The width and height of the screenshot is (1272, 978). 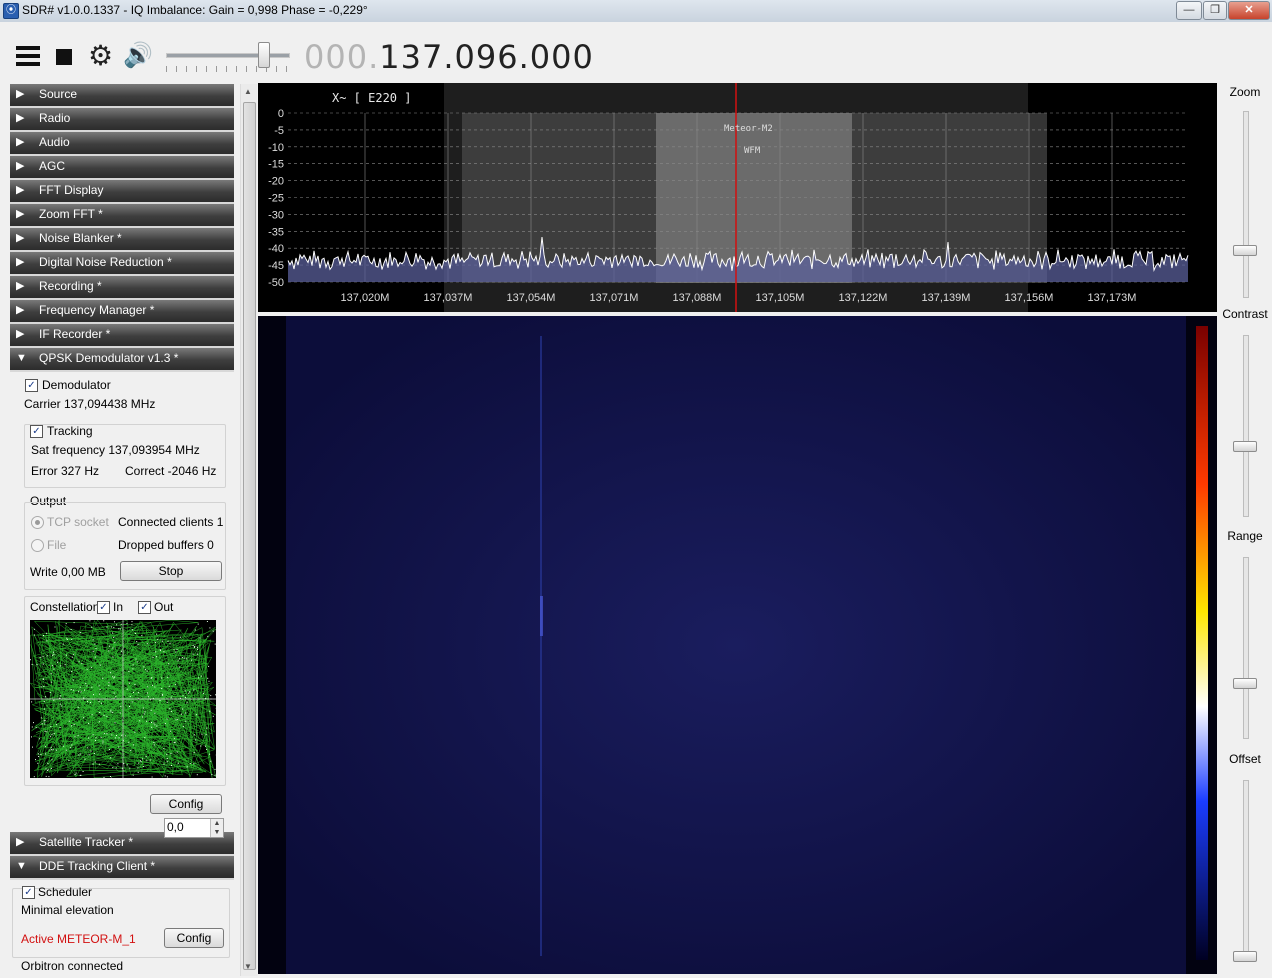 I want to click on gear-icon: ⚙, so click(x=102, y=56).